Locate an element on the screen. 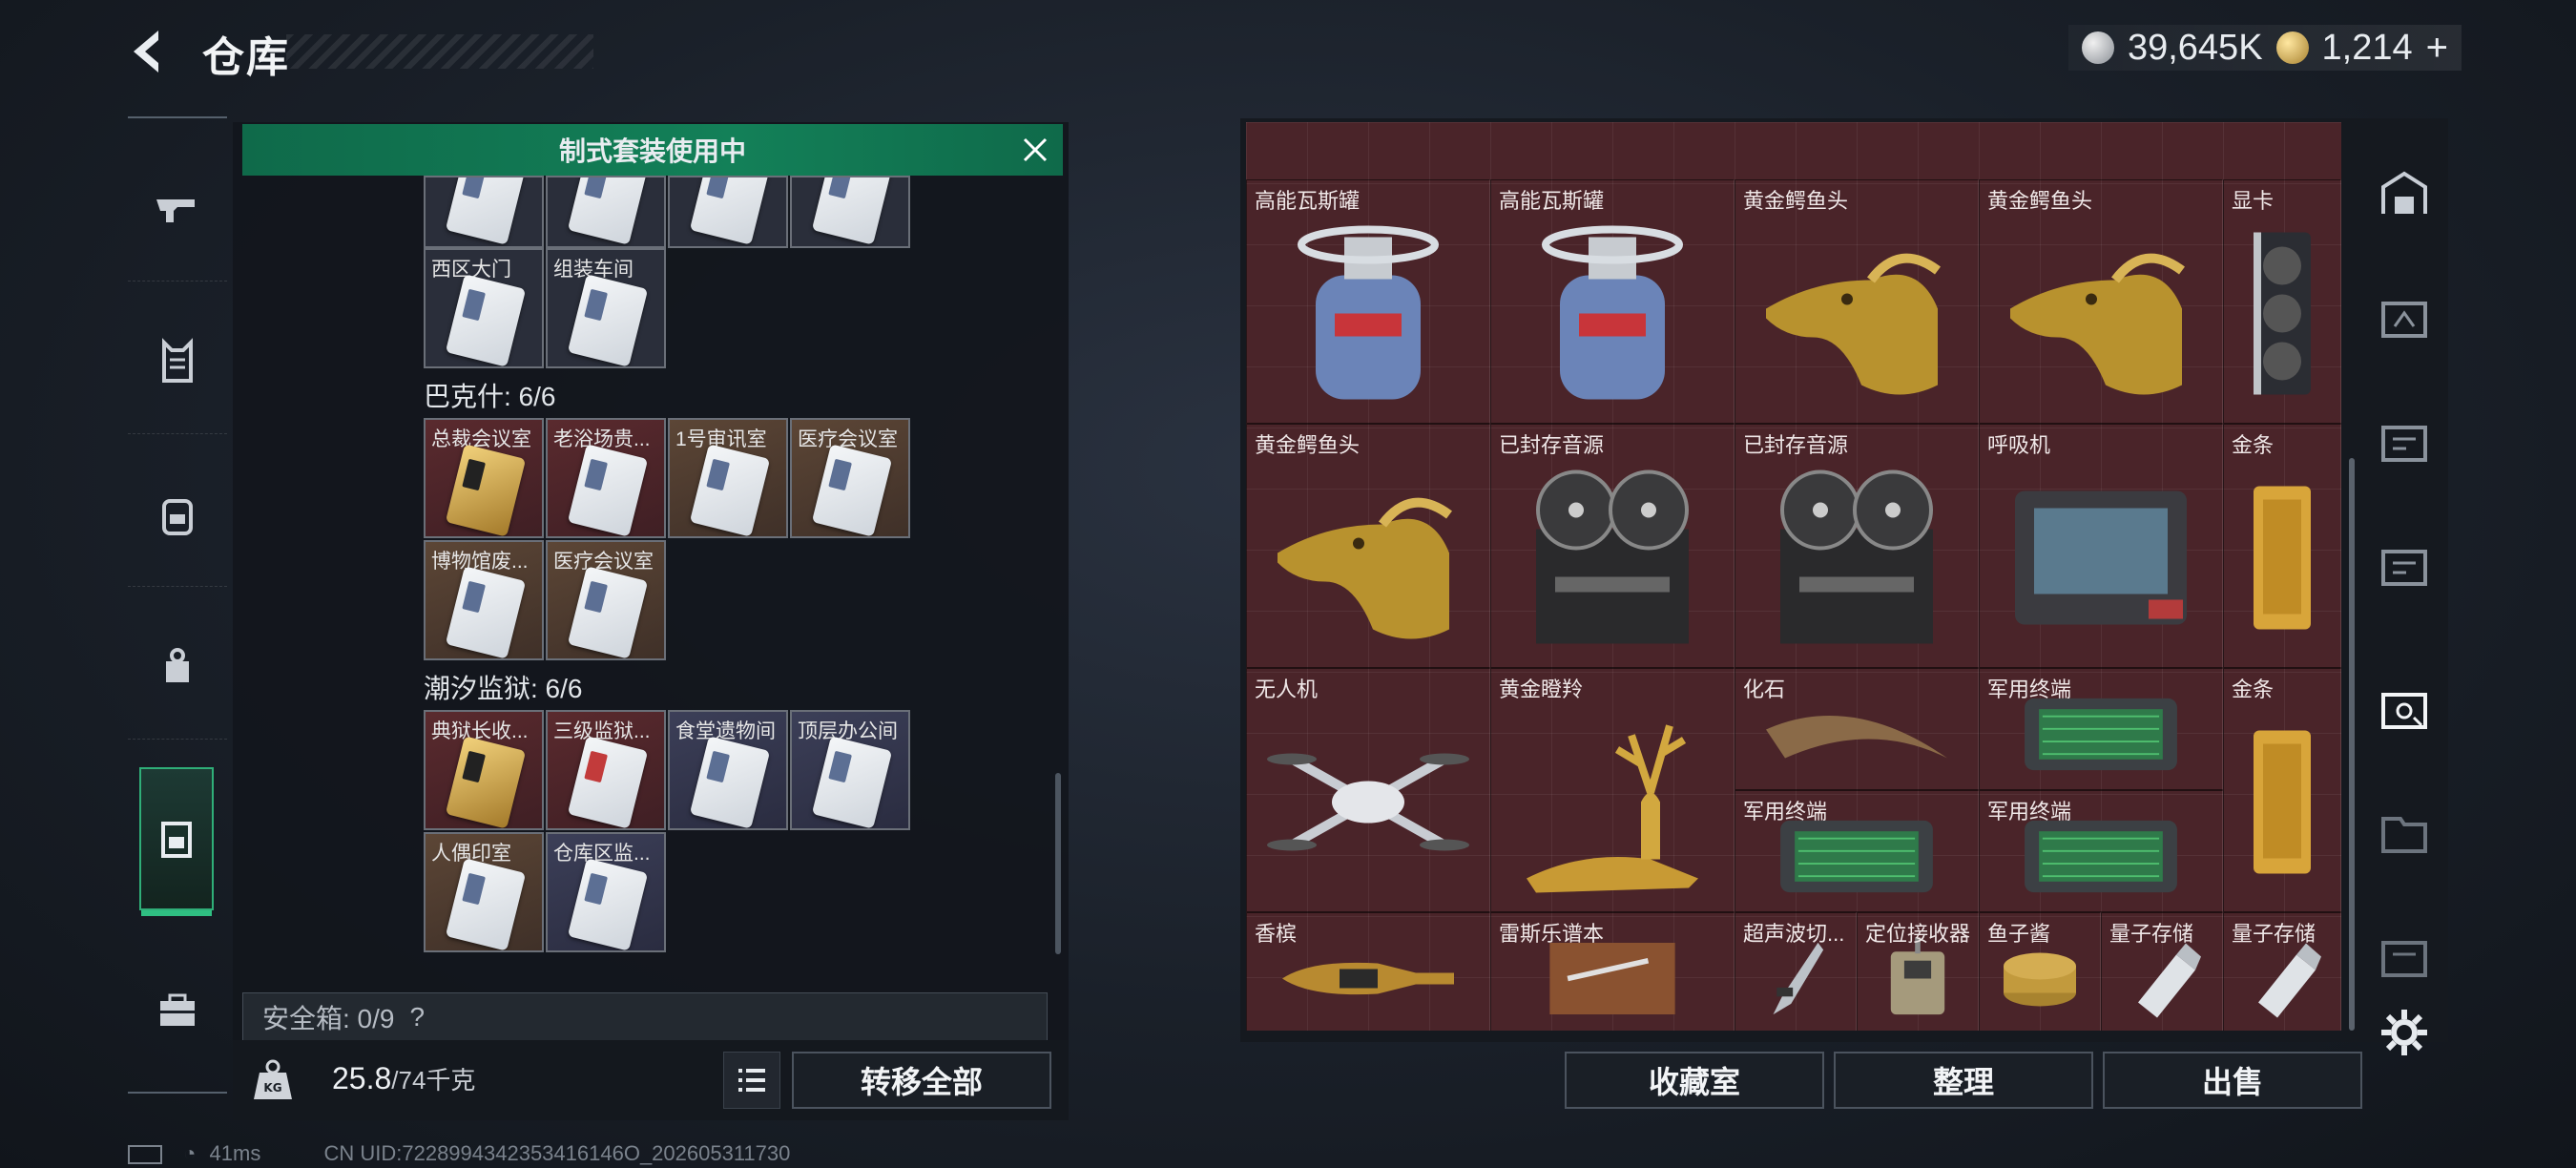 The height and width of the screenshot is (1168, 2576). stash-item-drone: 无人机 is located at coordinates (1368, 790).